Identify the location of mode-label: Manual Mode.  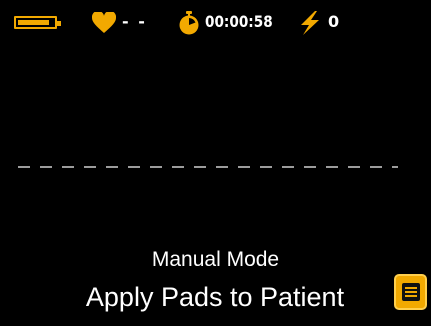
(215, 259).